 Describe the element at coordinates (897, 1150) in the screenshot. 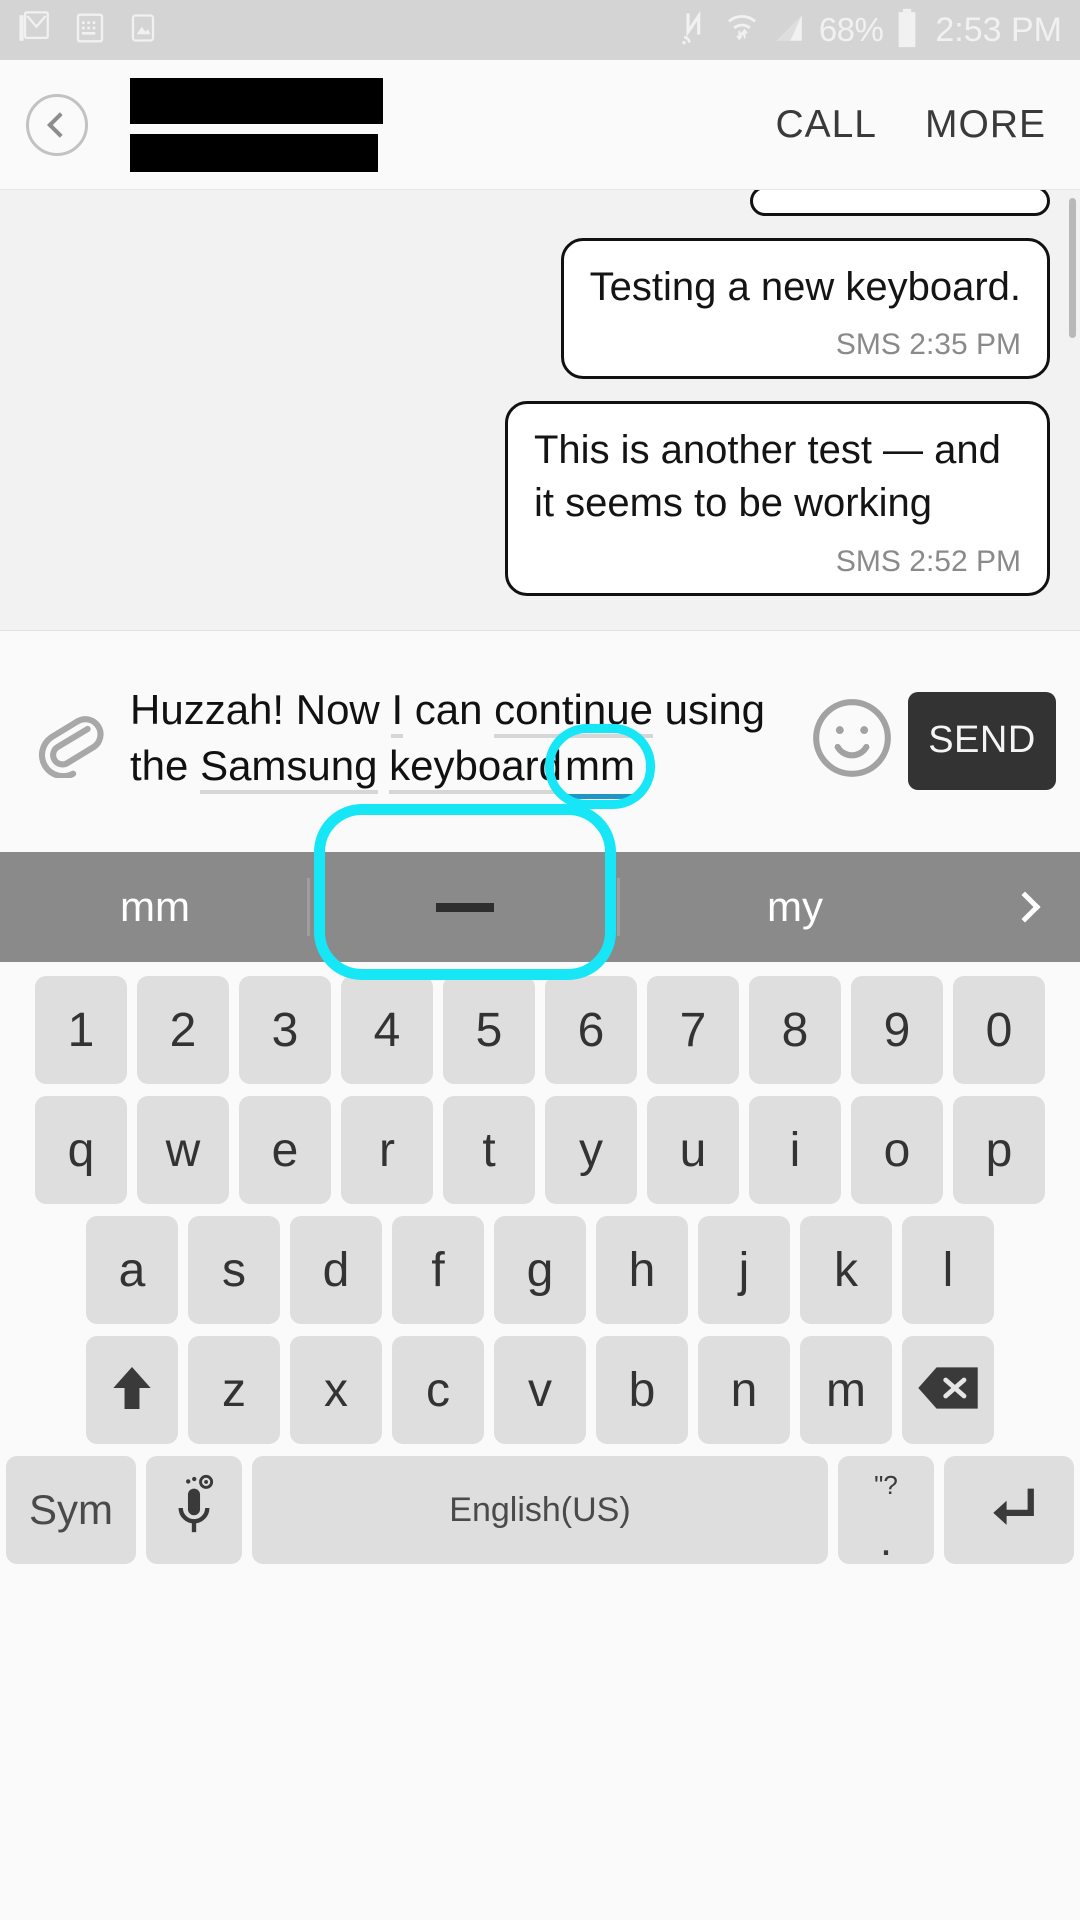

I see `key-o: o` at that location.